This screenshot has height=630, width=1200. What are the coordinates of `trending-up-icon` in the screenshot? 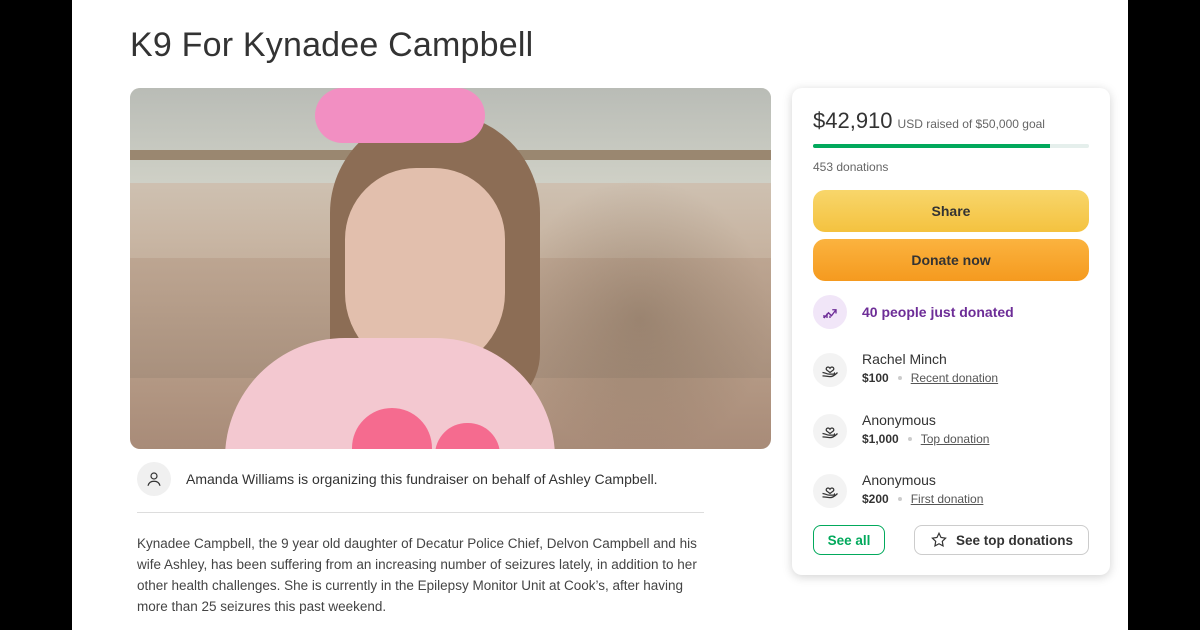 It's located at (830, 312).